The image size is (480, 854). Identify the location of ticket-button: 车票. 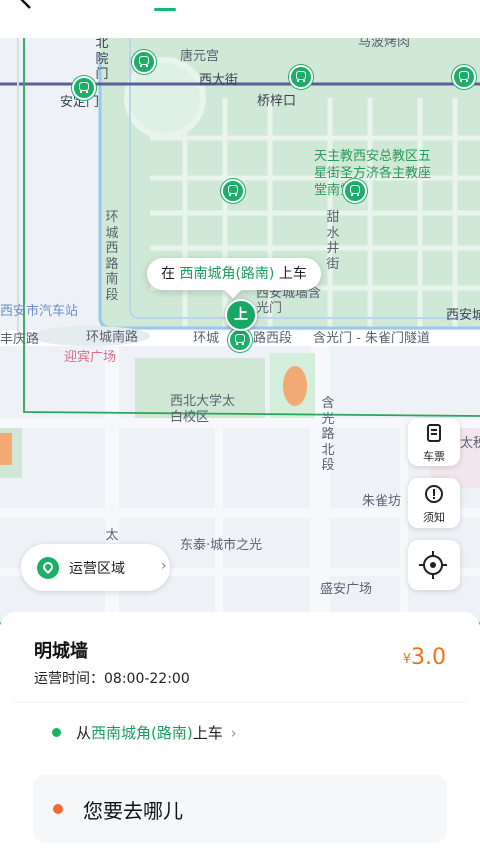
(434, 442).